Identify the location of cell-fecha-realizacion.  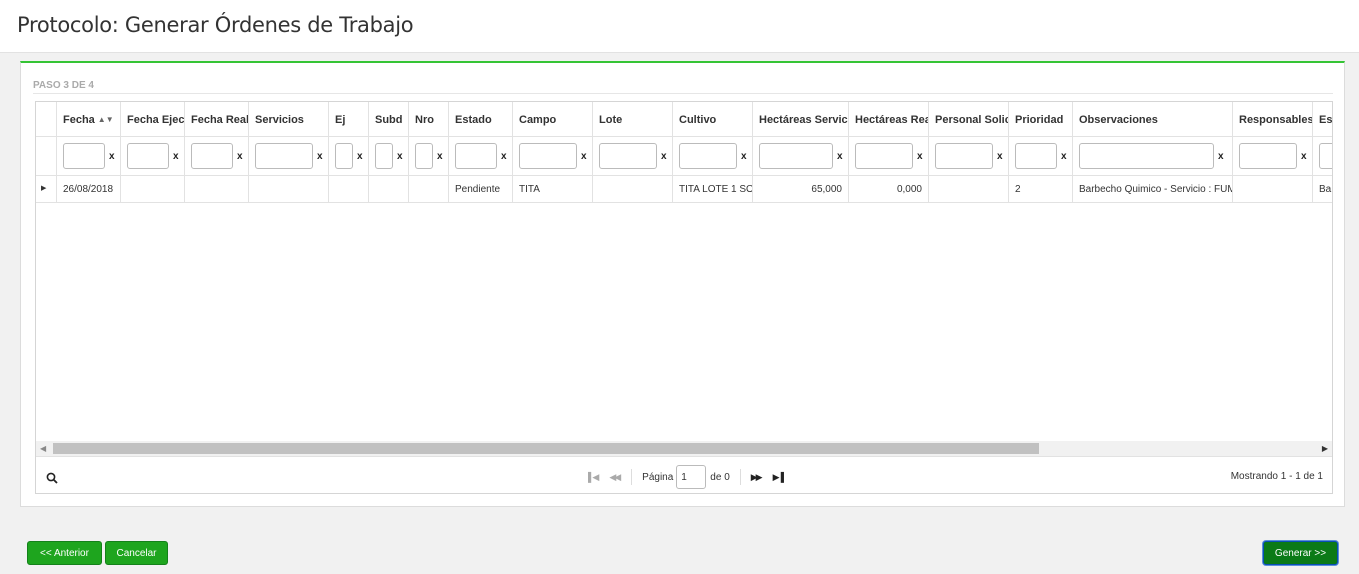
(217, 189).